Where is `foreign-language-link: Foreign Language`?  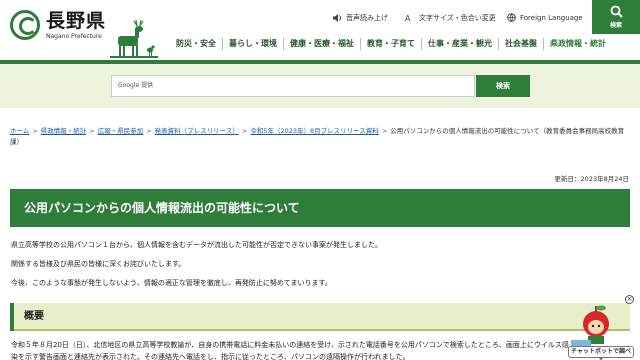 foreign-language-link: Foreign Language is located at coordinates (545, 17).